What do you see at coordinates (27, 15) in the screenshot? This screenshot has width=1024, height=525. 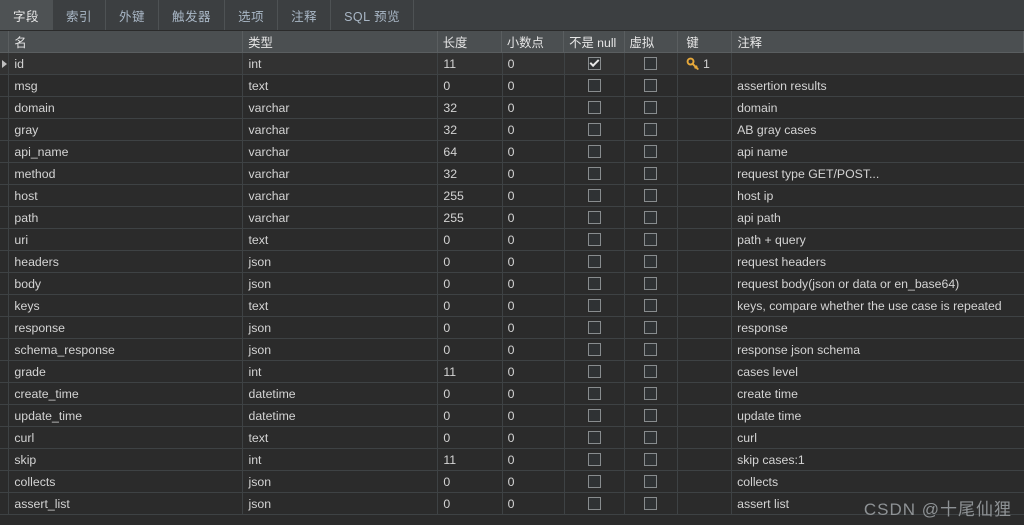 I see `tab-0: 字段` at bounding box center [27, 15].